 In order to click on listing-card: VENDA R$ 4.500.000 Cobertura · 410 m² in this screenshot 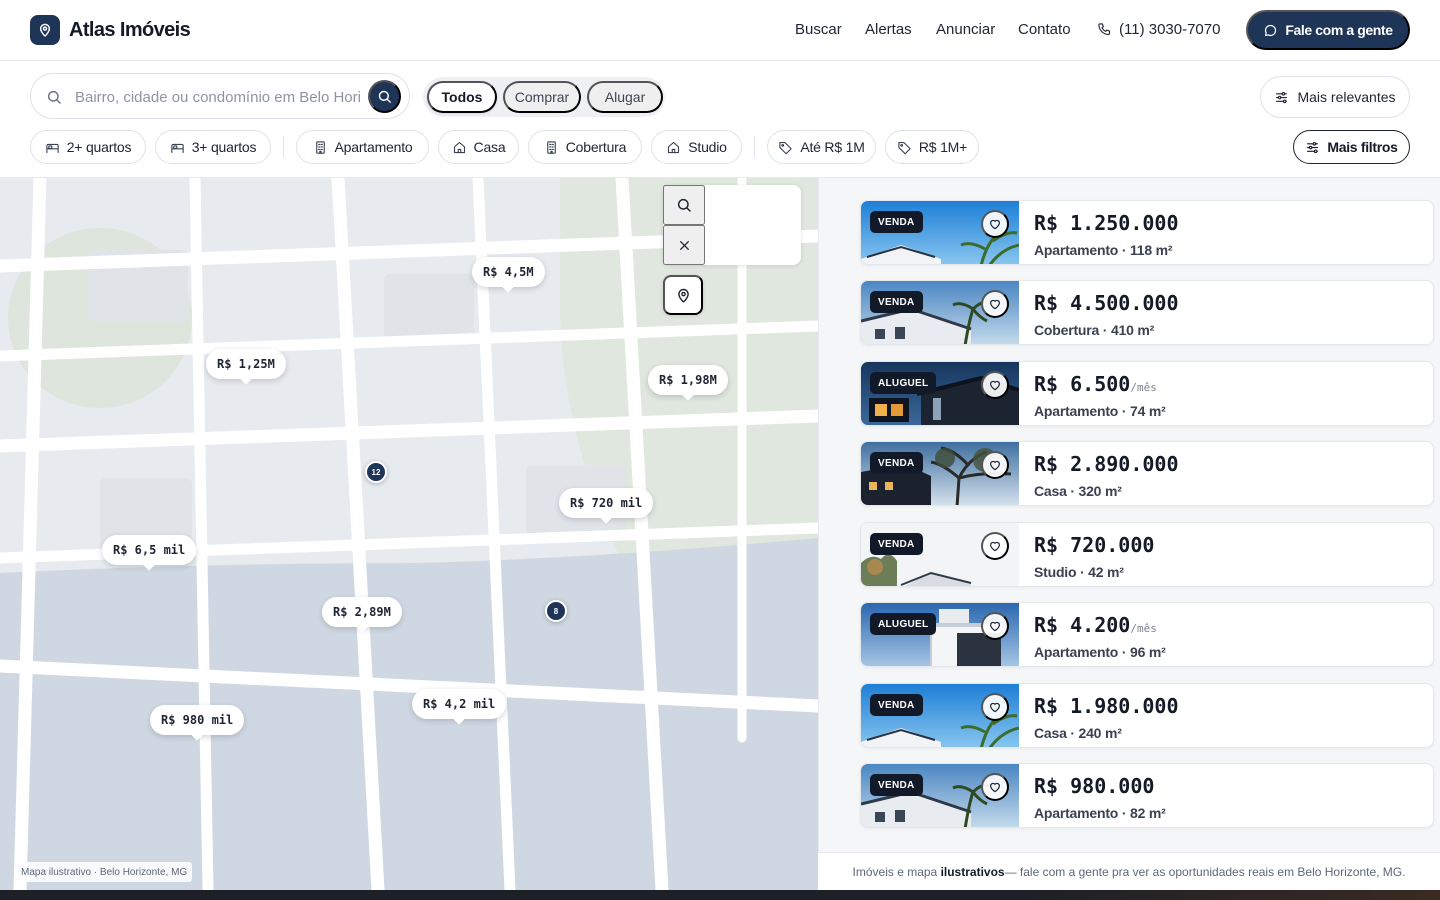, I will do `click(1147, 312)`.